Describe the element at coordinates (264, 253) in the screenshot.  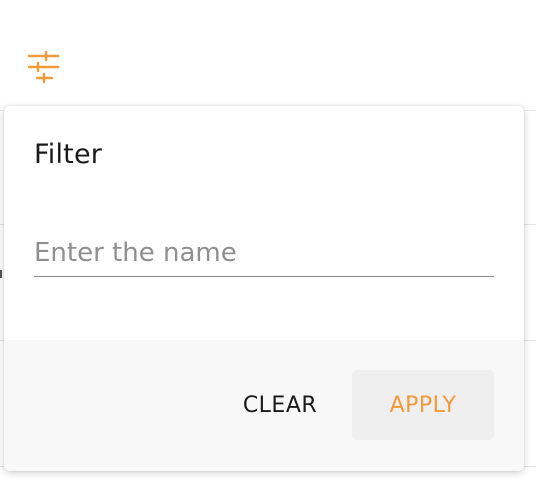
I see `name-filter-input` at that location.